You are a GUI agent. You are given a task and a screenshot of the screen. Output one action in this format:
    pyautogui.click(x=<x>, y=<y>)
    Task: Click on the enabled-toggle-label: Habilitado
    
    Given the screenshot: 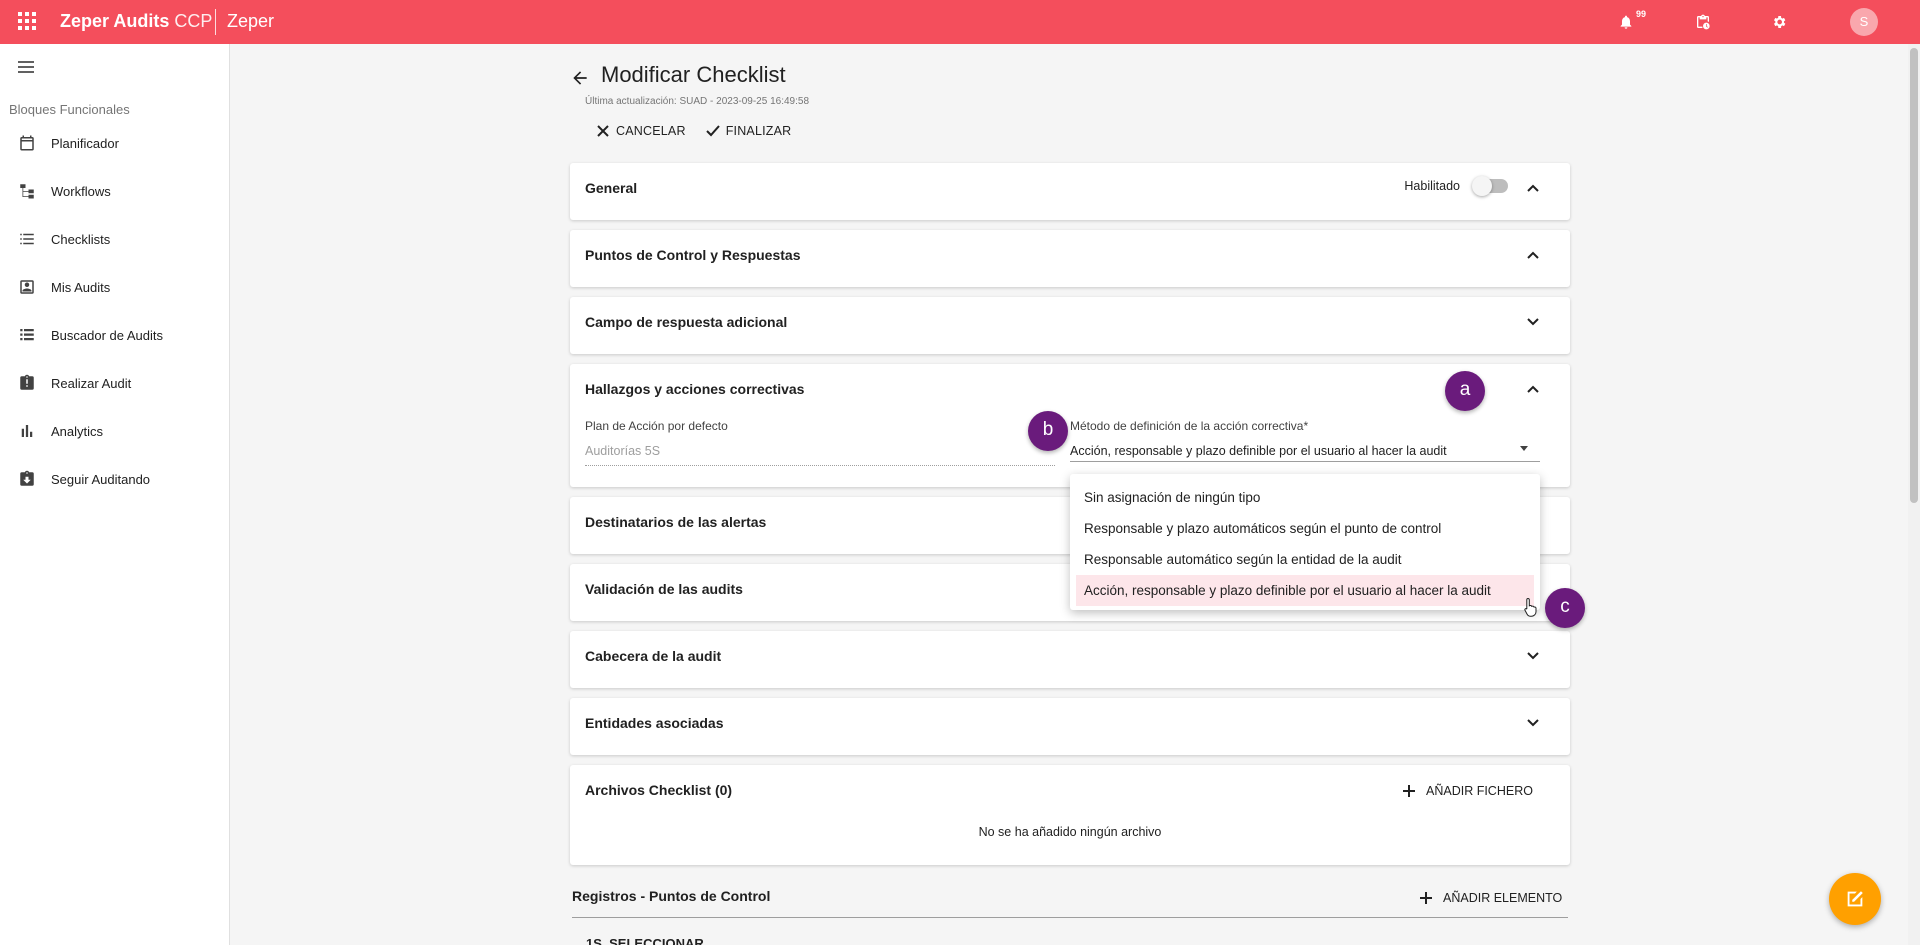 What is the action you would take?
    pyautogui.click(x=1432, y=186)
    